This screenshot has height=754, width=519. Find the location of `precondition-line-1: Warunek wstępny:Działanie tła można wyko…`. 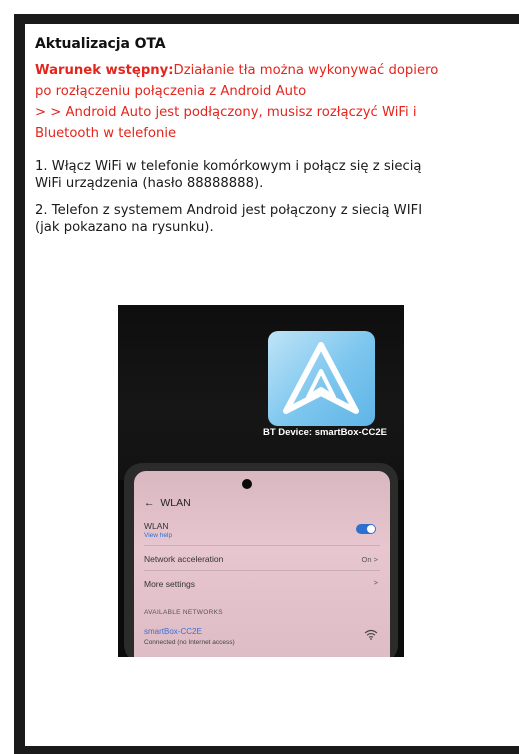

precondition-line-1: Warunek wstępny:Działanie tła można wyko… is located at coordinates (277, 70).